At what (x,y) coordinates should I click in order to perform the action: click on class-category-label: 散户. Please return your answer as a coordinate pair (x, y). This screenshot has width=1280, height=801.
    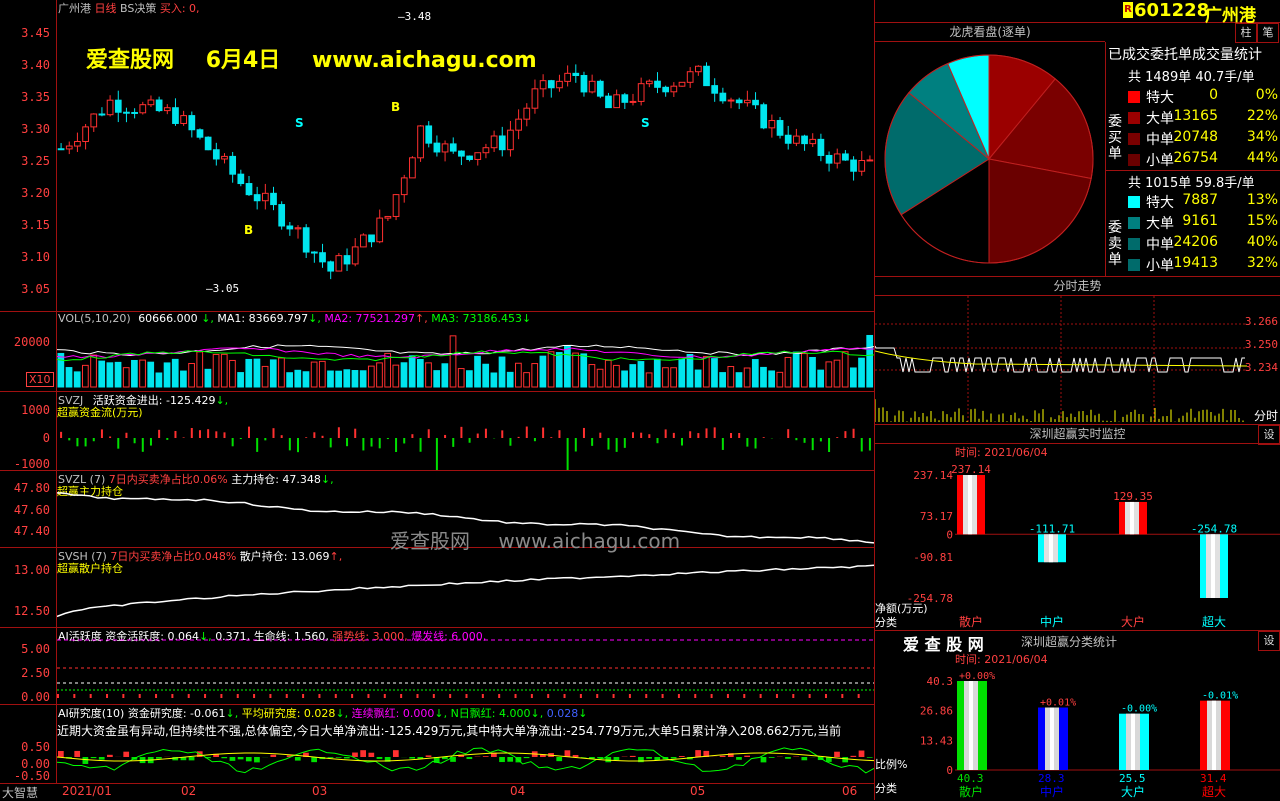
    Looking at the image, I should click on (971, 791).